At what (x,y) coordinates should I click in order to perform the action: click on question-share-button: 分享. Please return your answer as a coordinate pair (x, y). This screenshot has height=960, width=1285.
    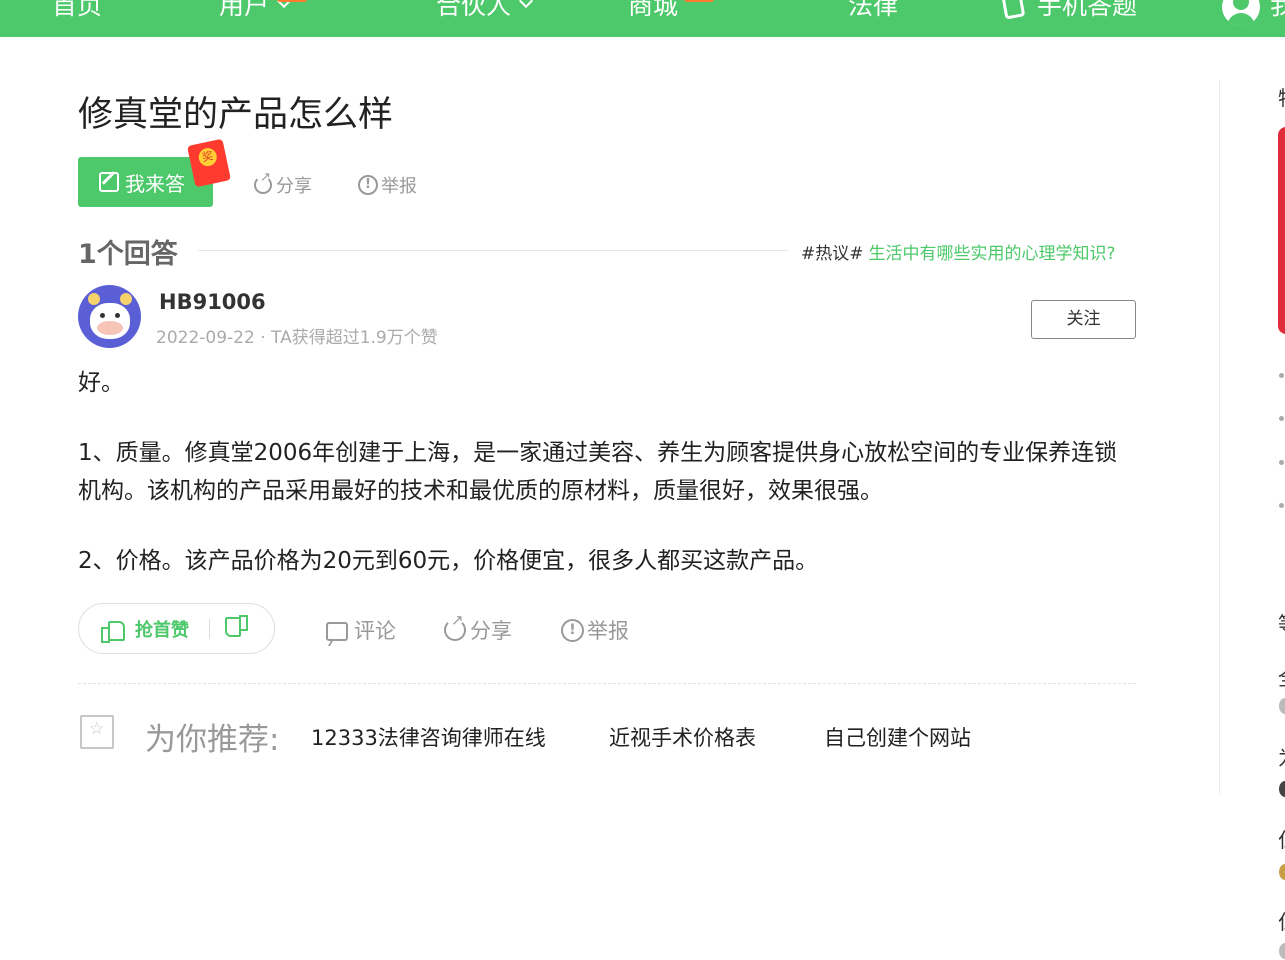
    Looking at the image, I should click on (283, 184).